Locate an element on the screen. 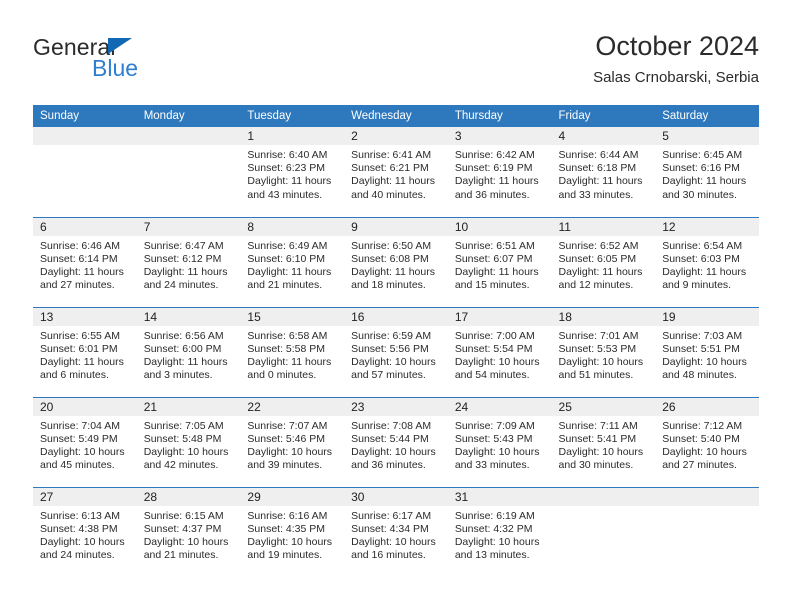  day-number: 5 is located at coordinates (707, 136).